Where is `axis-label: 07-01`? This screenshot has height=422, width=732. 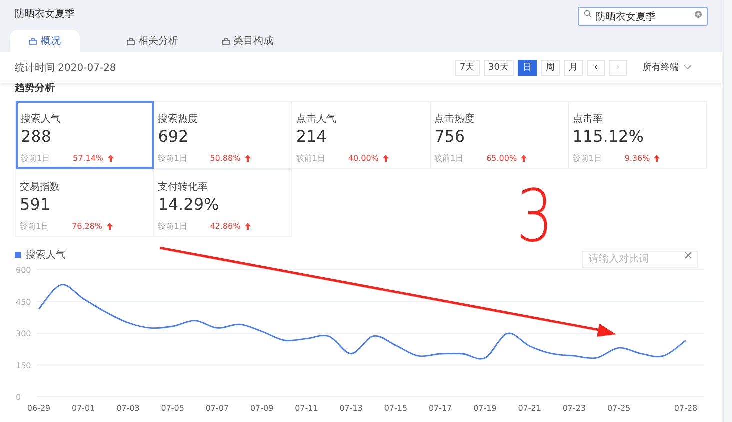
axis-label: 07-01 is located at coordinates (84, 408).